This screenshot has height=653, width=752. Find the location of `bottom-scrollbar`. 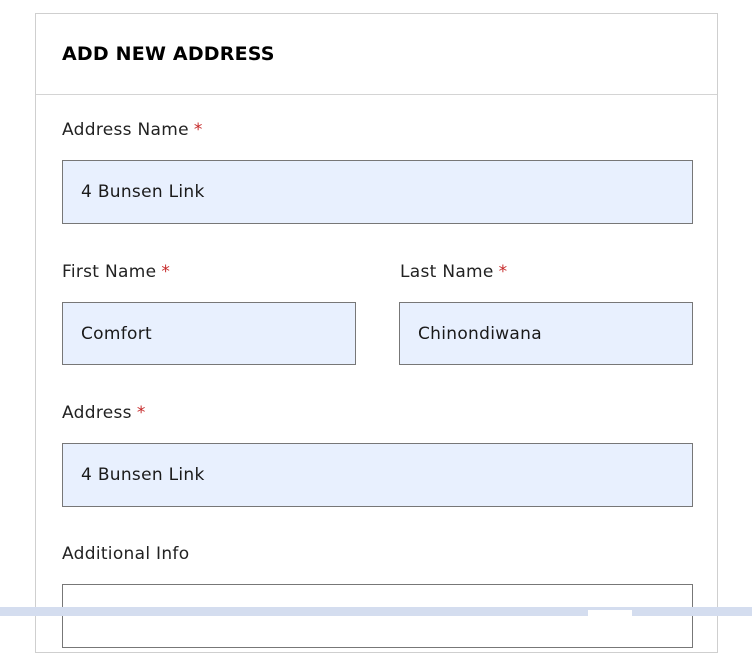

bottom-scrollbar is located at coordinates (376, 611).